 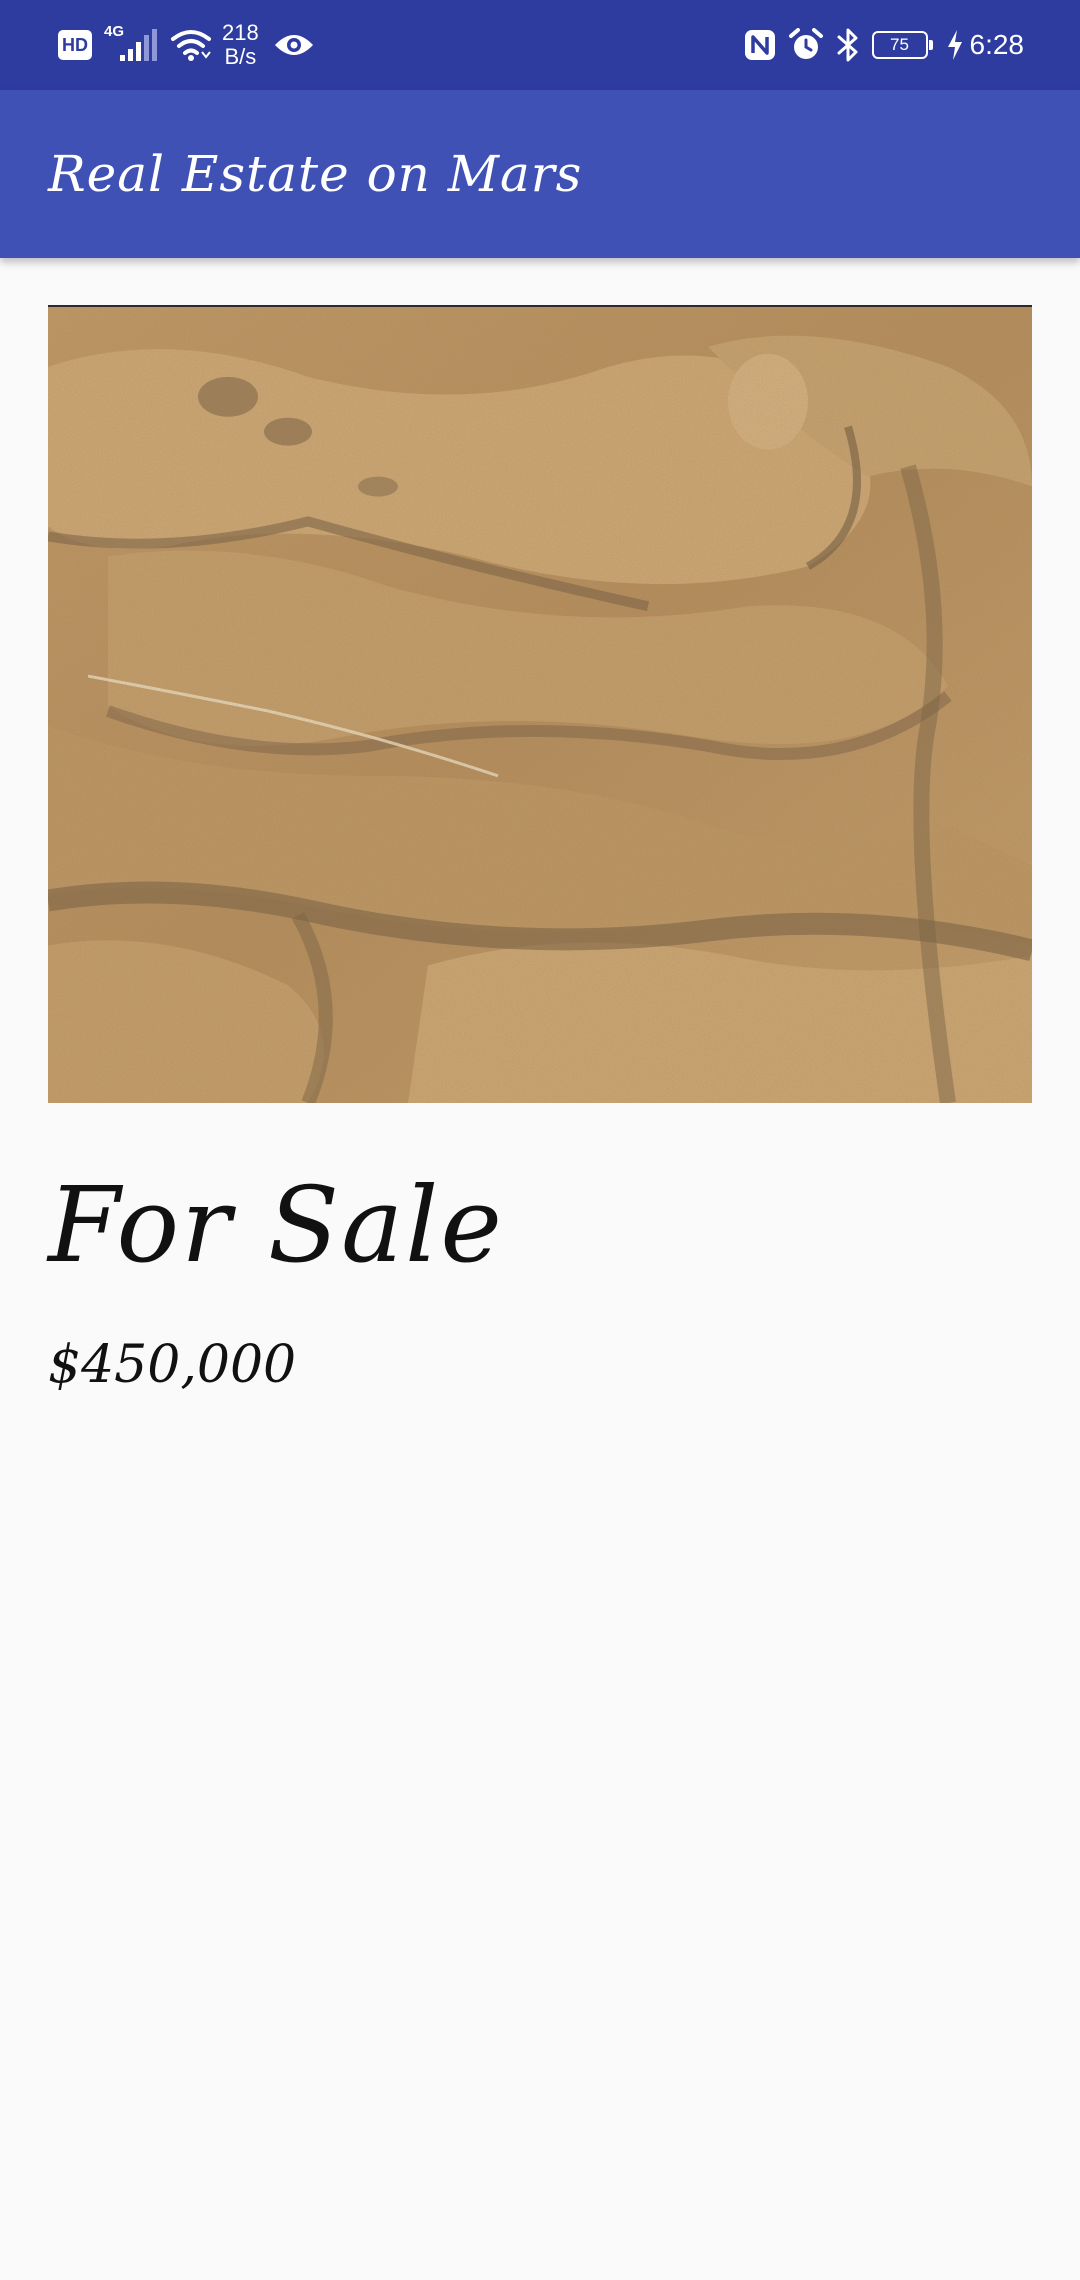 I want to click on battery-level: 75, so click(x=899, y=44).